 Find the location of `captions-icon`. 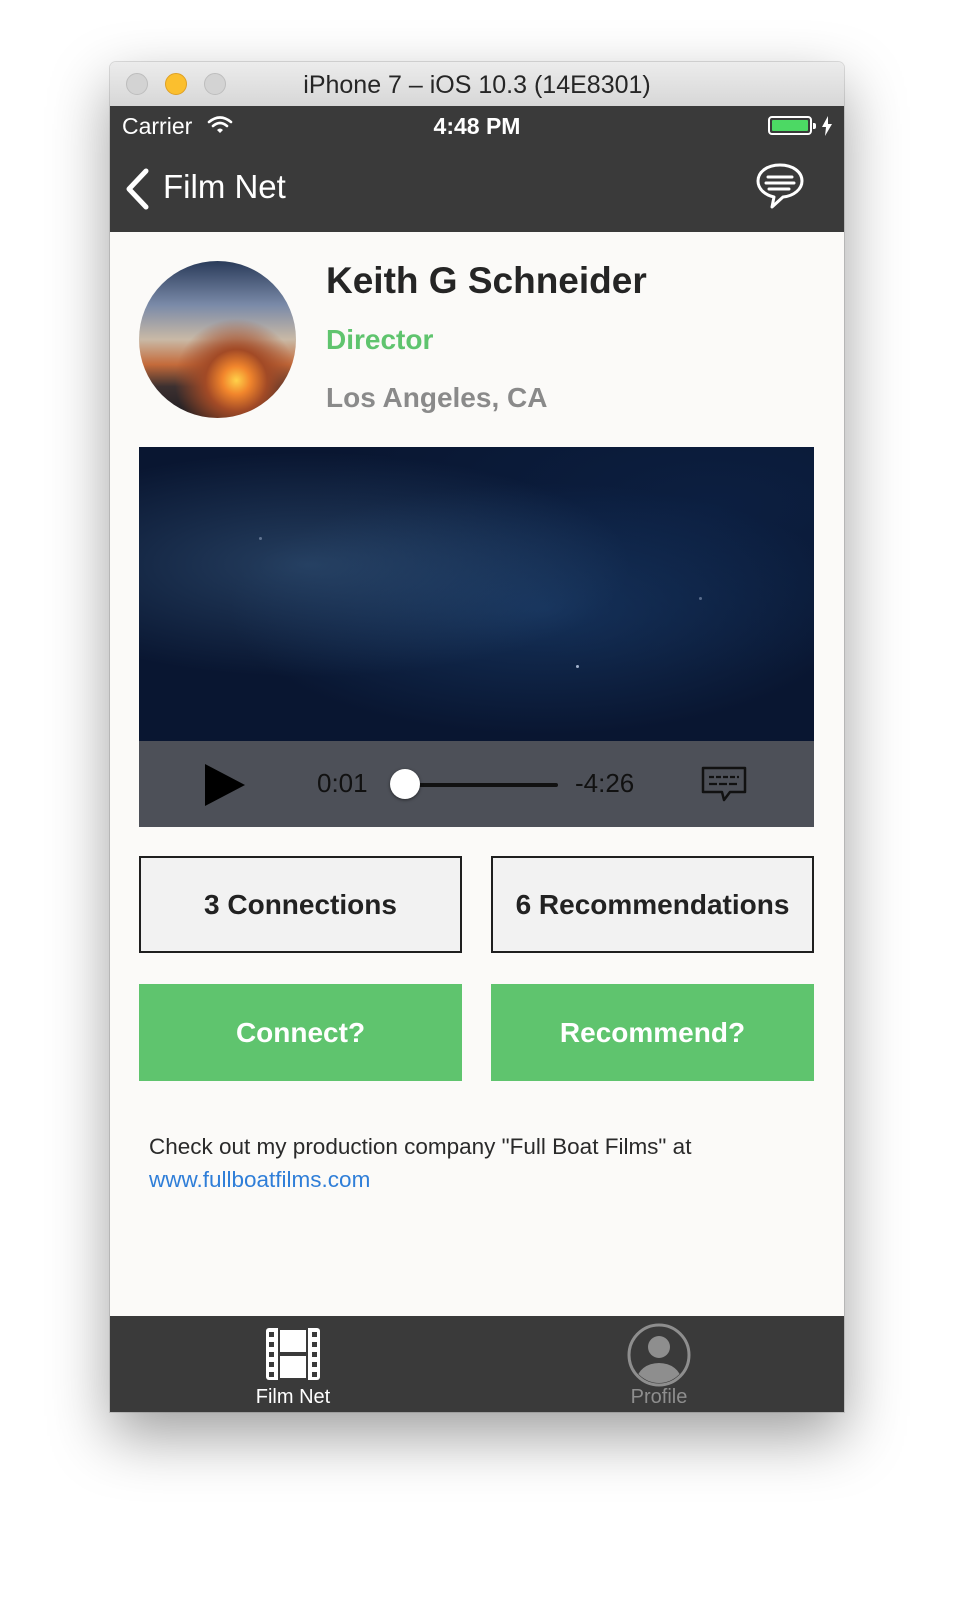

captions-icon is located at coordinates (724, 786).